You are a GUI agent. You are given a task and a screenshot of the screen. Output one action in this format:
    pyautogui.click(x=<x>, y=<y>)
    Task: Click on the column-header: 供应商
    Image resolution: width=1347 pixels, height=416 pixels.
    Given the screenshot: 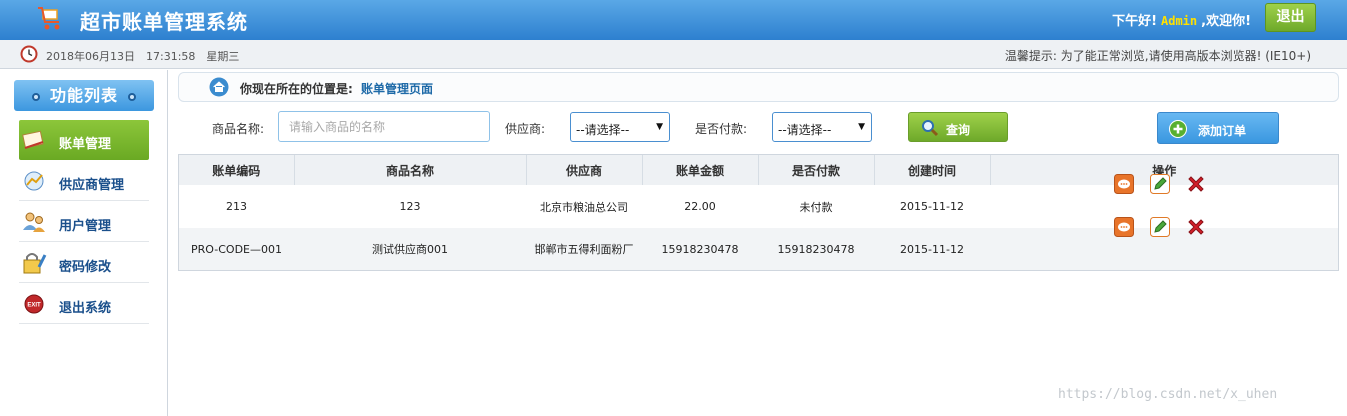 What is the action you would take?
    pyautogui.click(x=584, y=170)
    